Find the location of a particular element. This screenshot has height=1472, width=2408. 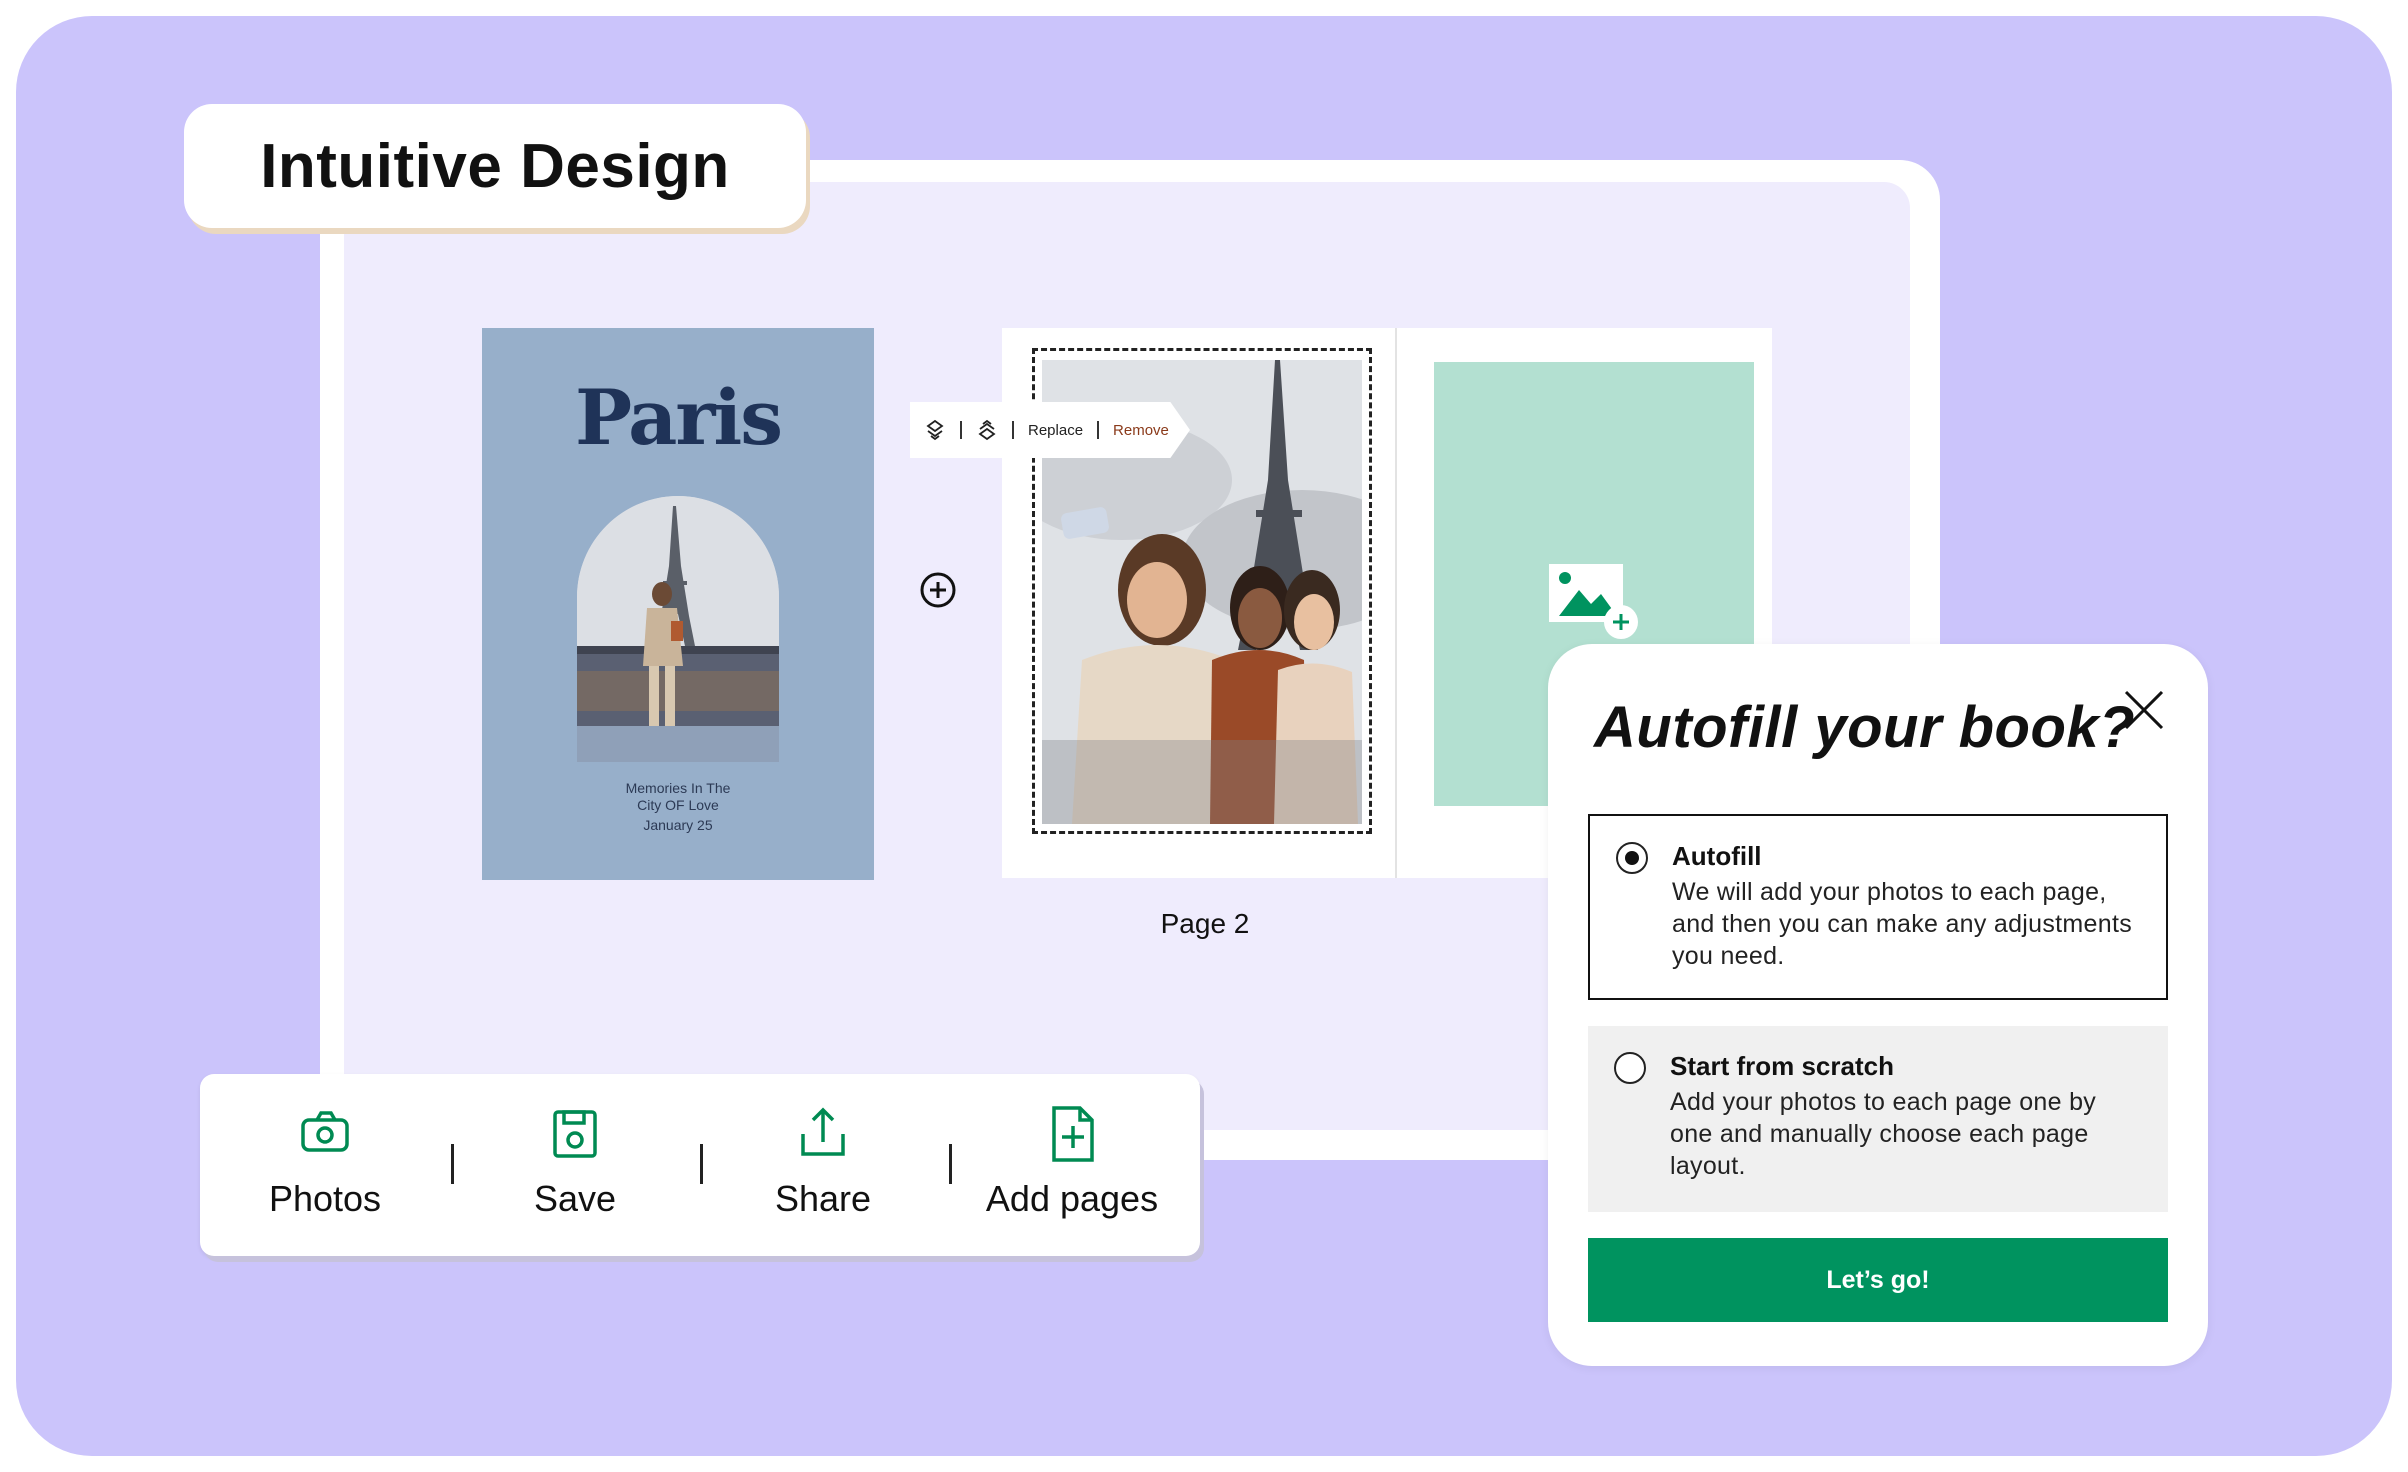

add-pages-label: Add pages is located at coordinates (1072, 1198).